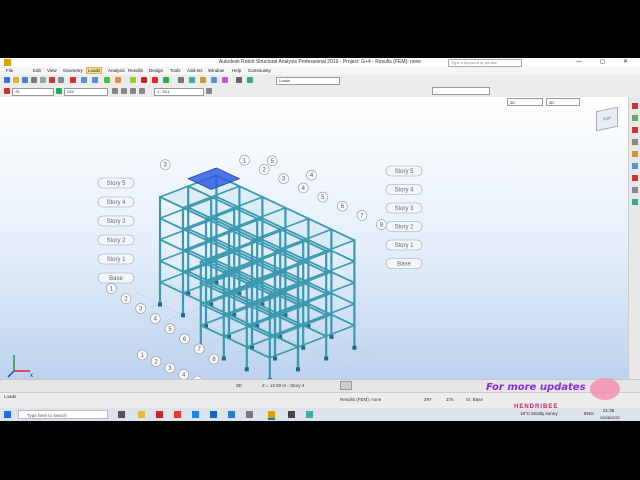 Image resolution: width=640 pixels, height=480 pixels. I want to click on support-icon, so click(203, 80).